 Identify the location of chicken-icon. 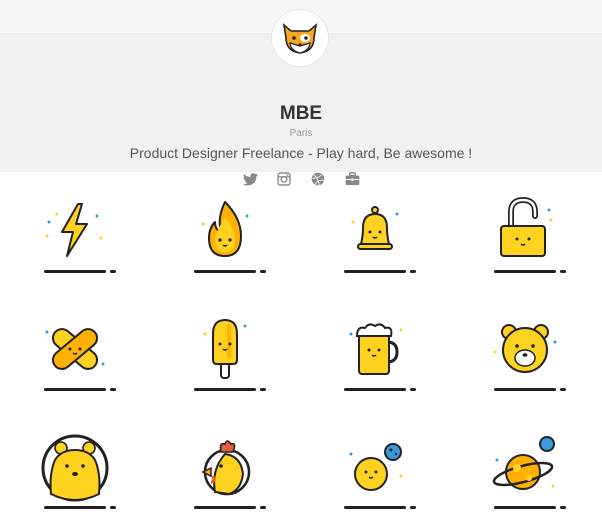
(226, 468).